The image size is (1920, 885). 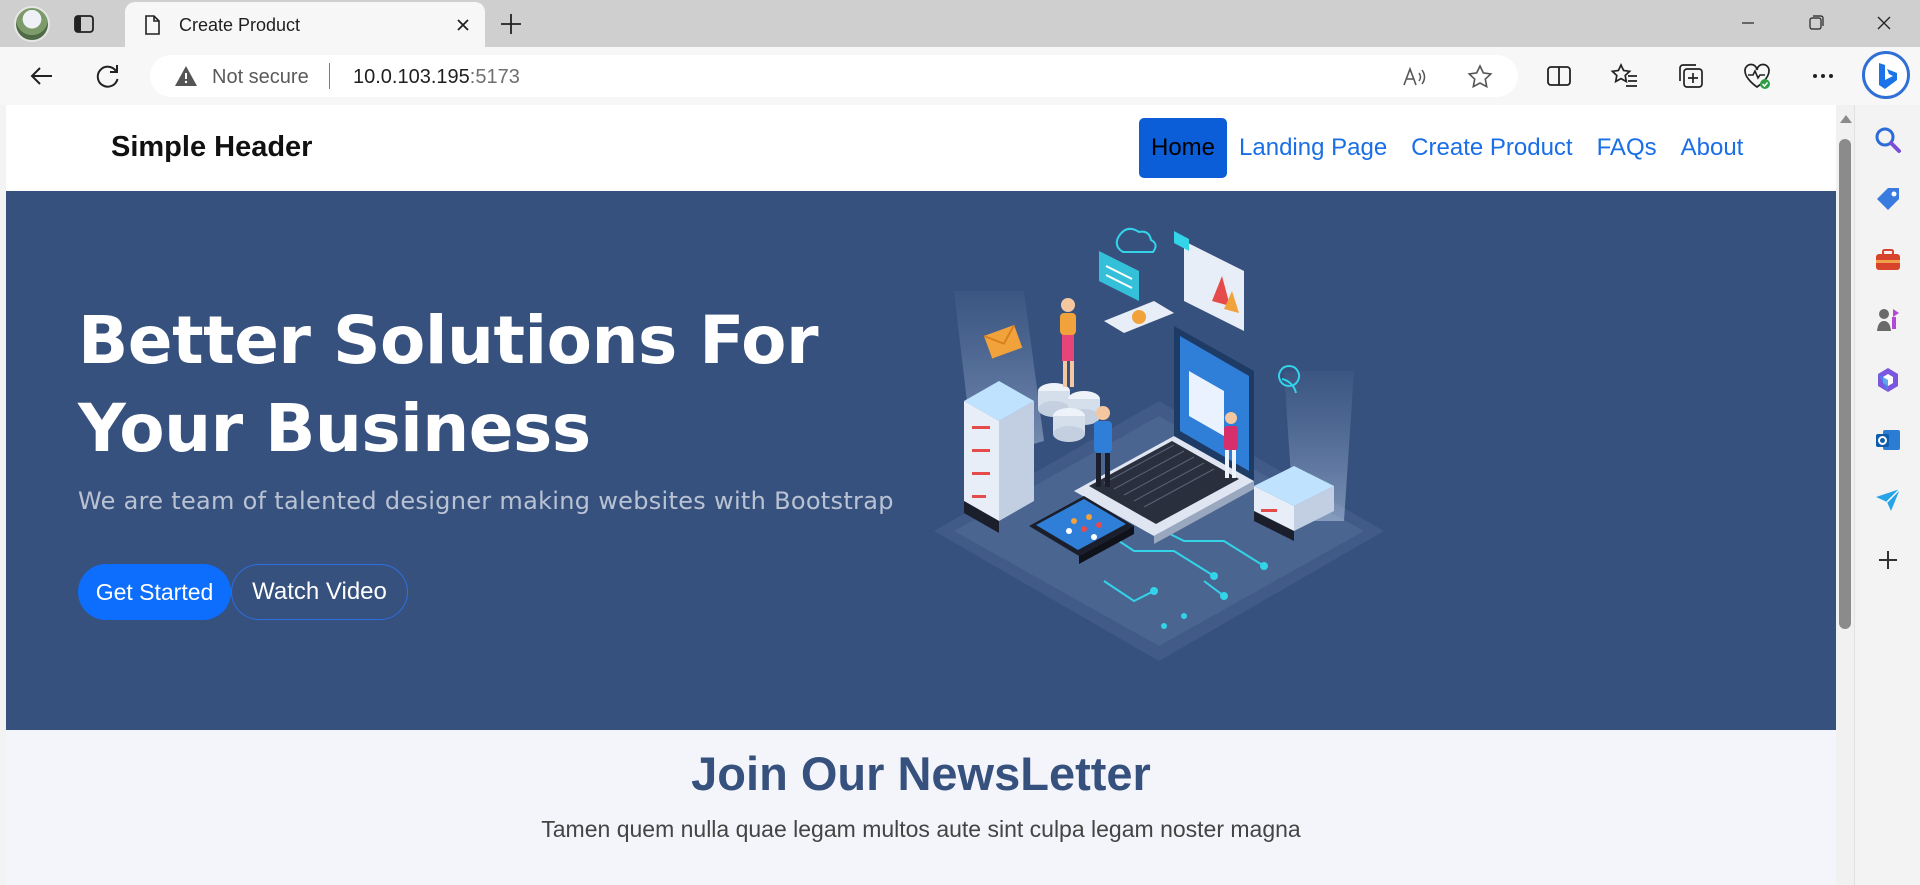 I want to click on warning-icon, so click(x=186, y=76).